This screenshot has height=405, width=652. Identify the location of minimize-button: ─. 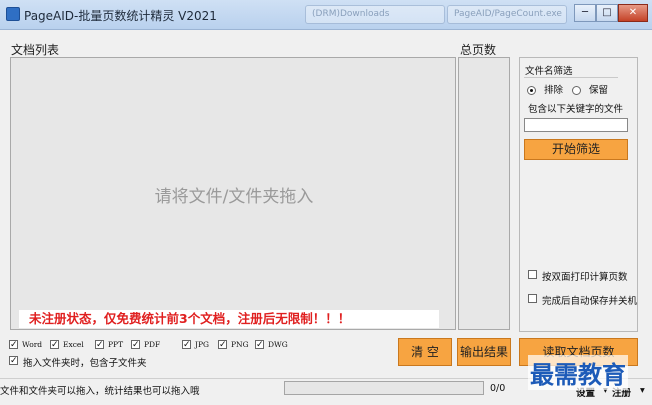
(585, 13).